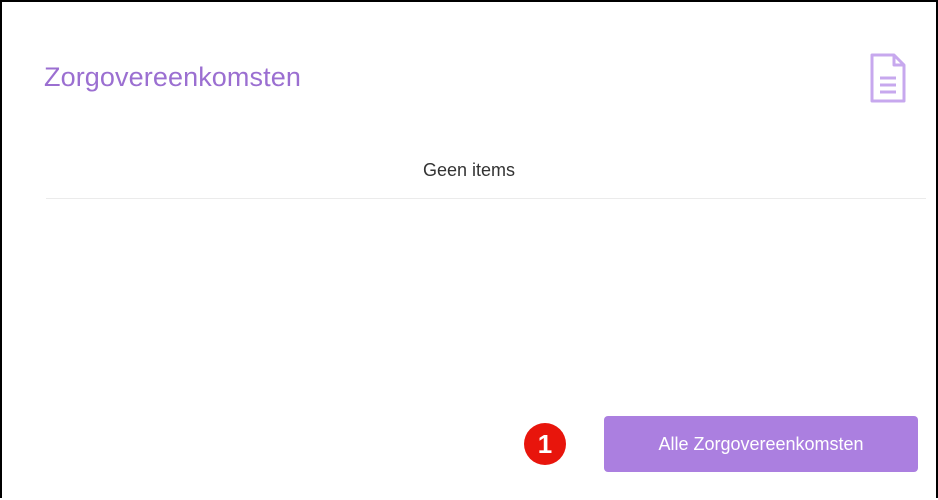 This screenshot has height=500, width=938. Describe the element at coordinates (761, 444) in the screenshot. I see `all-zorgovereenkomsten-button: Alle Zorgovereenkomsten` at that location.